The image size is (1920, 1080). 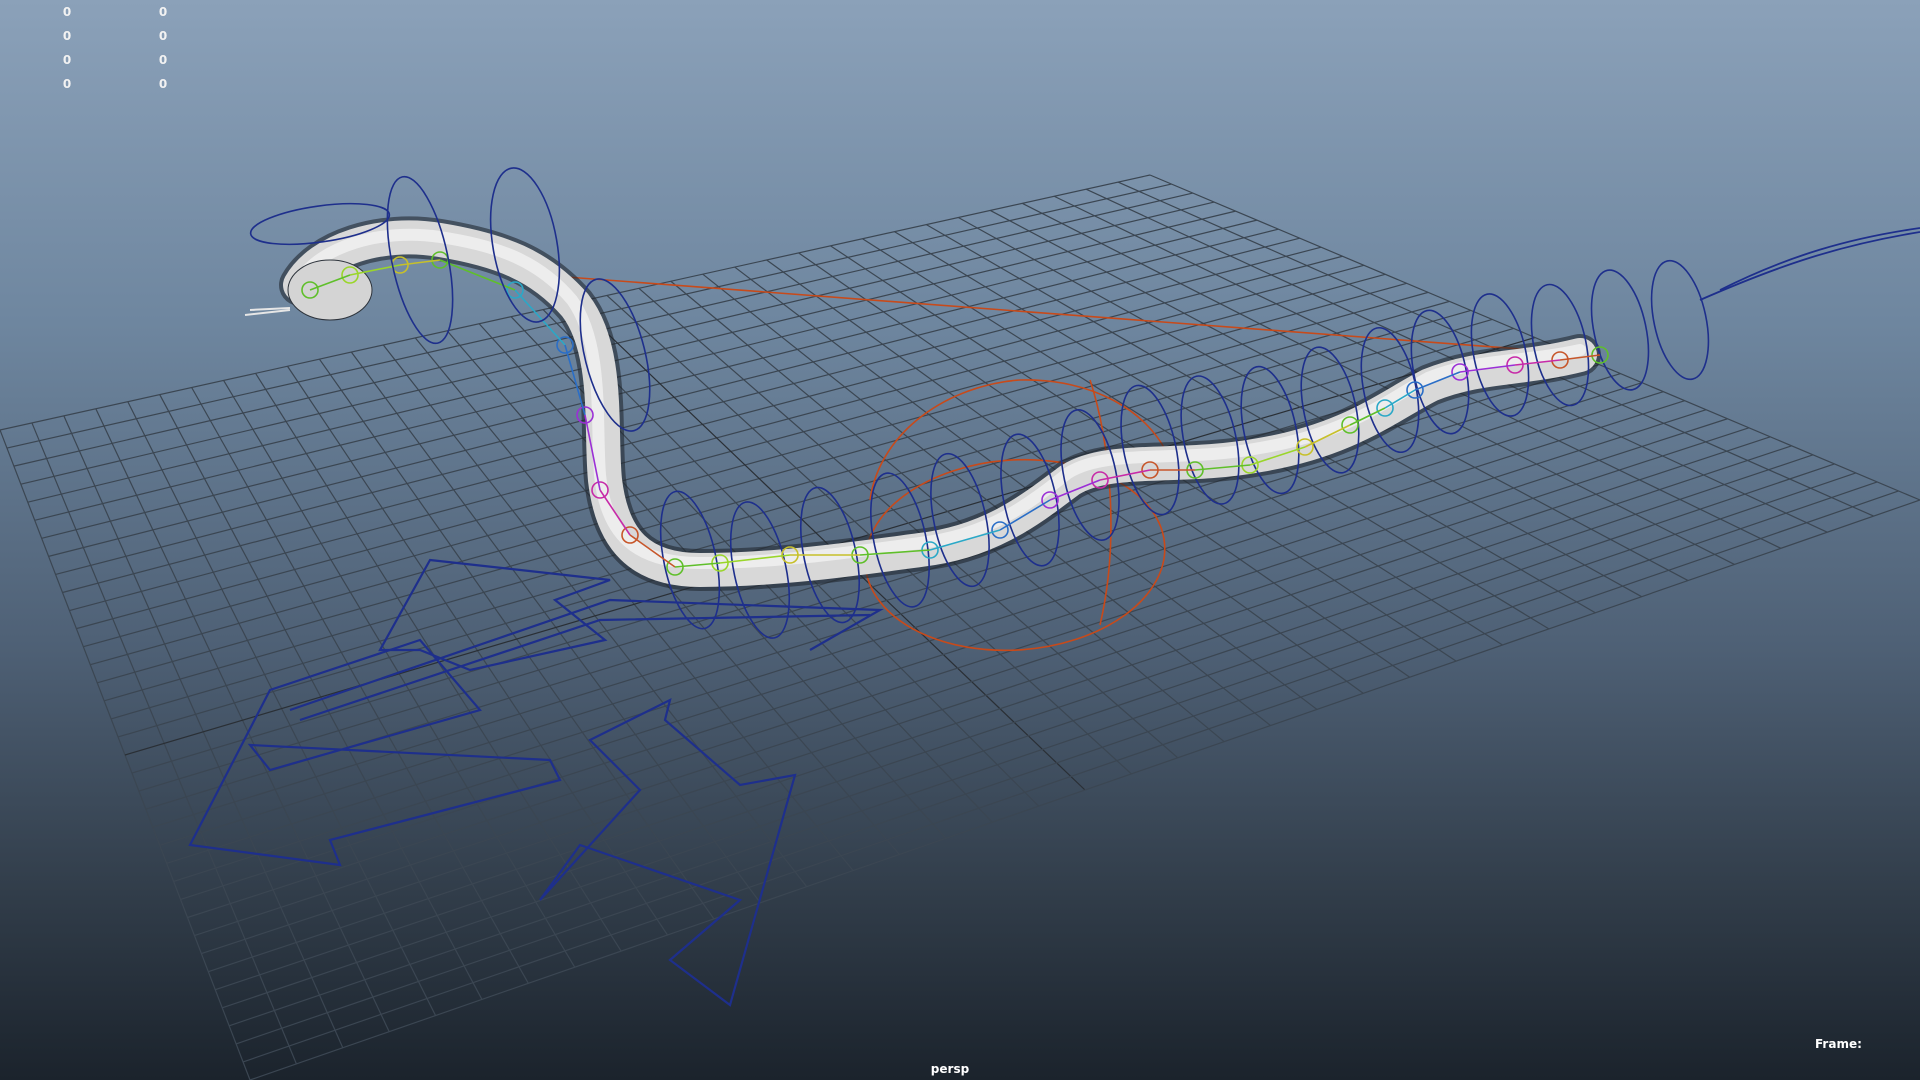 I want to click on camera-label: persp, so click(x=950, y=1069).